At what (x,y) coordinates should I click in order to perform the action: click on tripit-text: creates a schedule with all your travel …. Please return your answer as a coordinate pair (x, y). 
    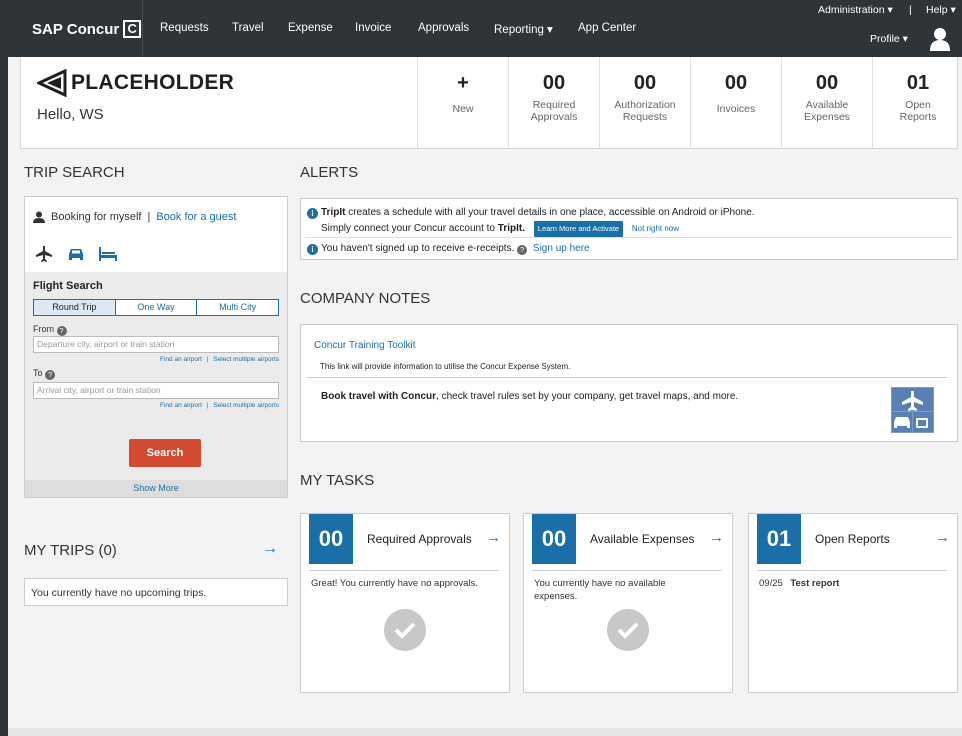
    Looking at the image, I should click on (550, 212).